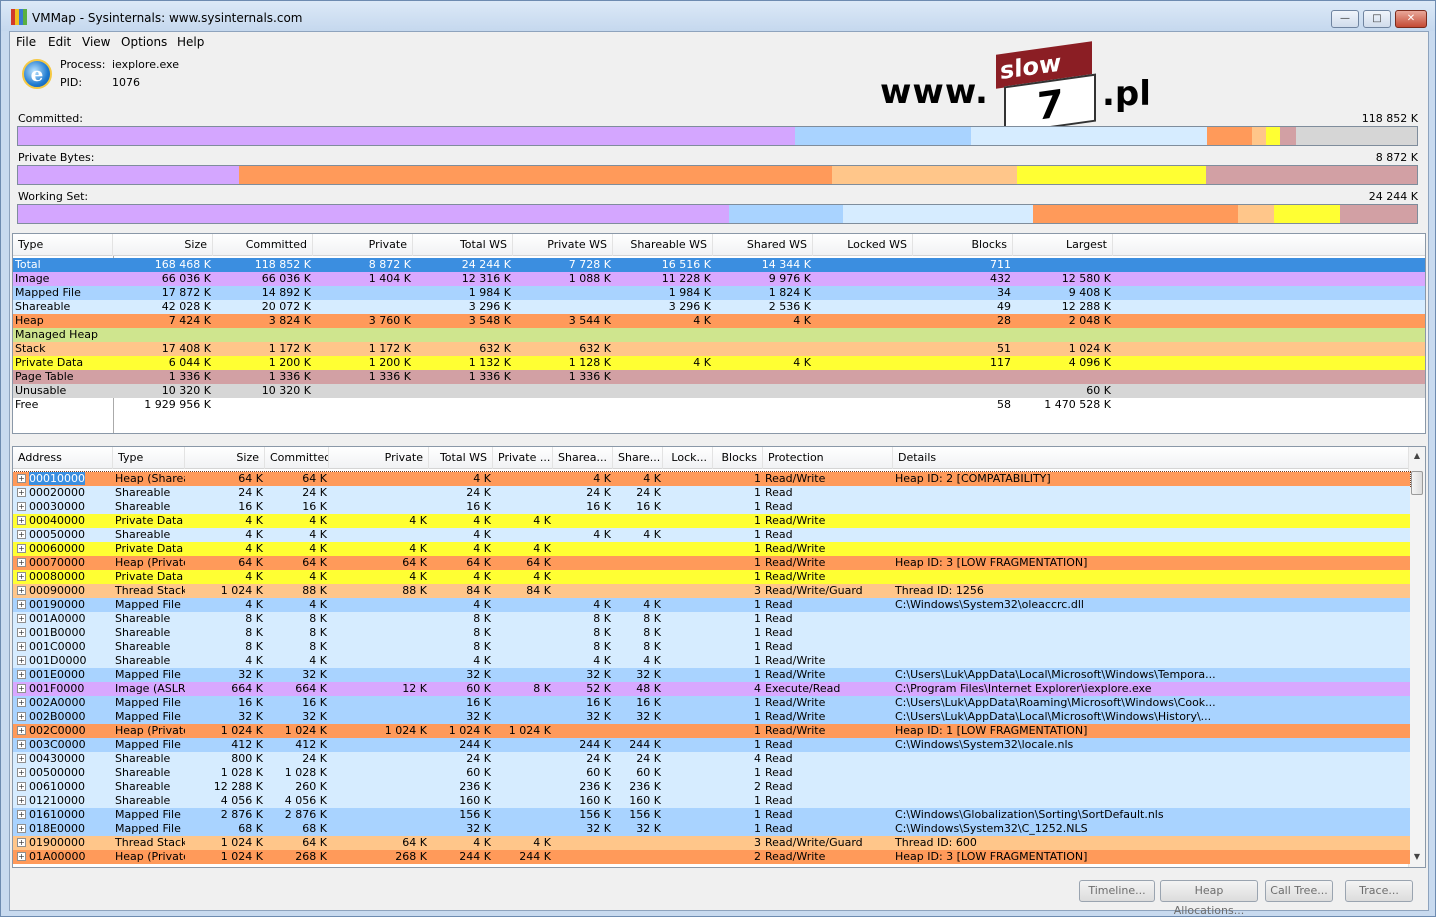 Image resolution: width=1436 pixels, height=917 pixels. Describe the element at coordinates (719, 335) in the screenshot. I see `summary-row: Managed Heap` at that location.